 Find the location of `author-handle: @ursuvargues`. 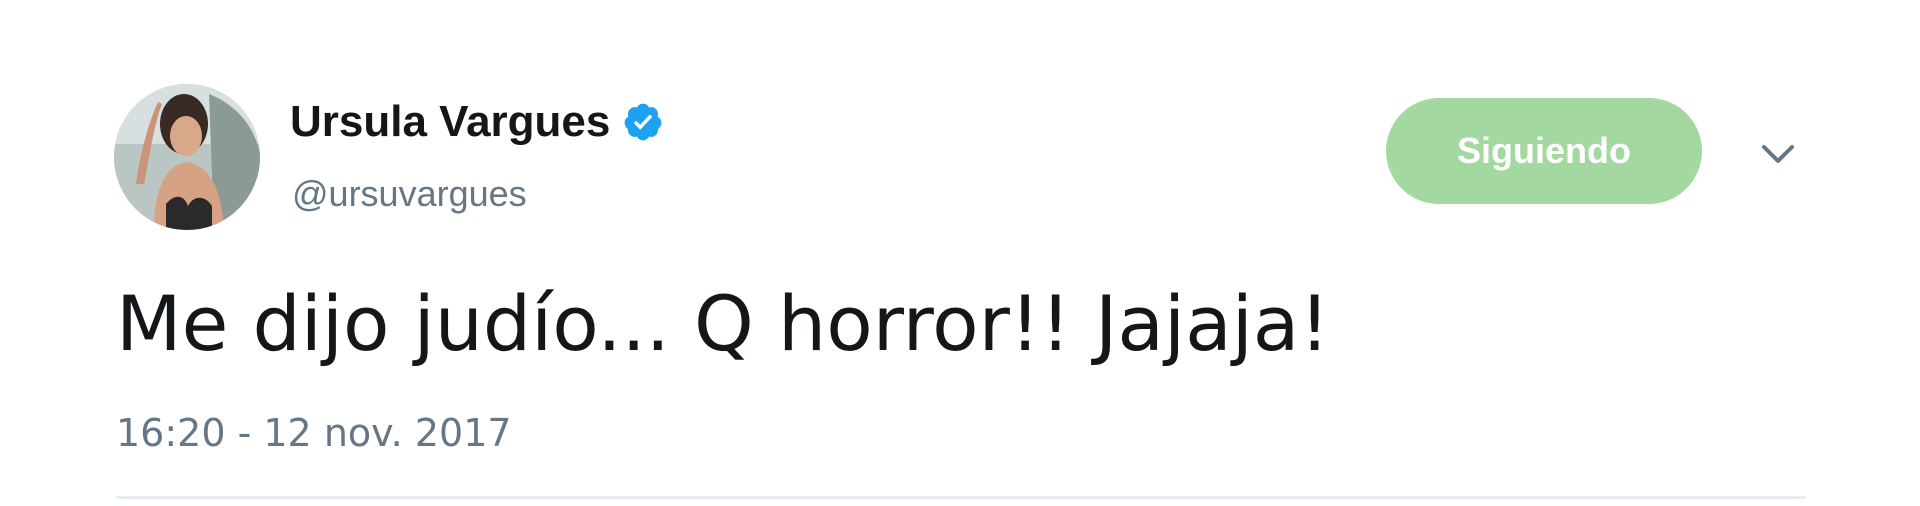

author-handle: @ursuvargues is located at coordinates (409, 194).